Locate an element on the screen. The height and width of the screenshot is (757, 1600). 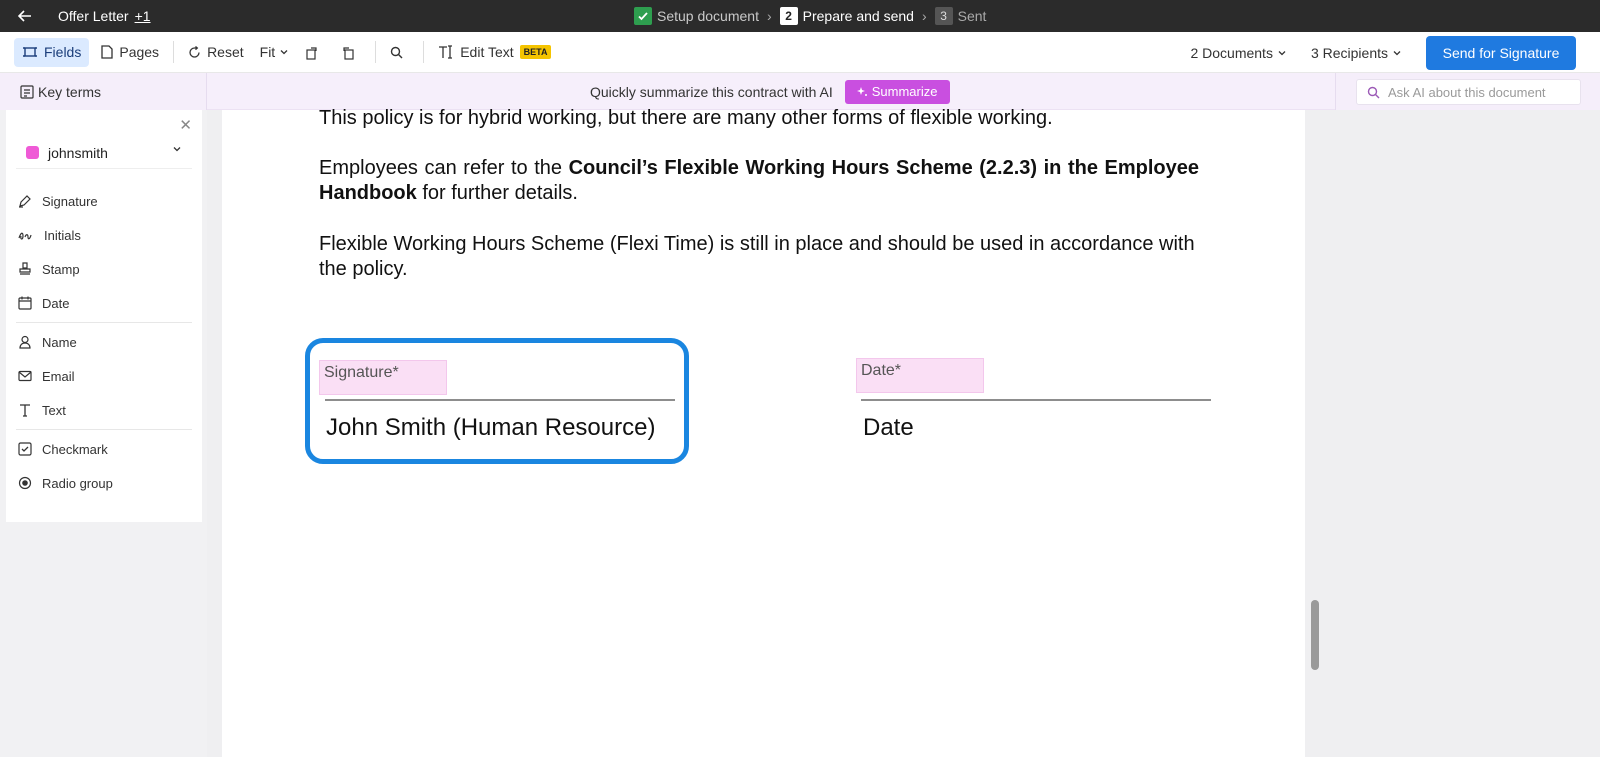
edit-text-icon is located at coordinates (446, 52).